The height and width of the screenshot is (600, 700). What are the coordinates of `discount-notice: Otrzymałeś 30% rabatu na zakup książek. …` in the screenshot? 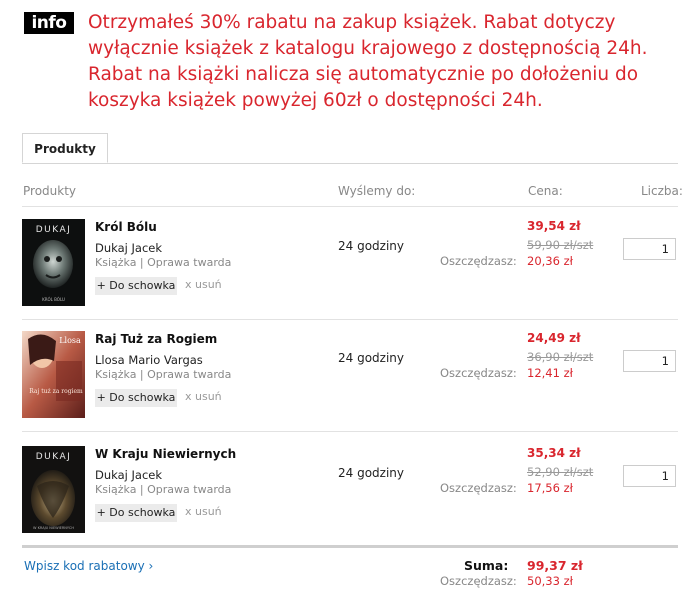 It's located at (368, 61).